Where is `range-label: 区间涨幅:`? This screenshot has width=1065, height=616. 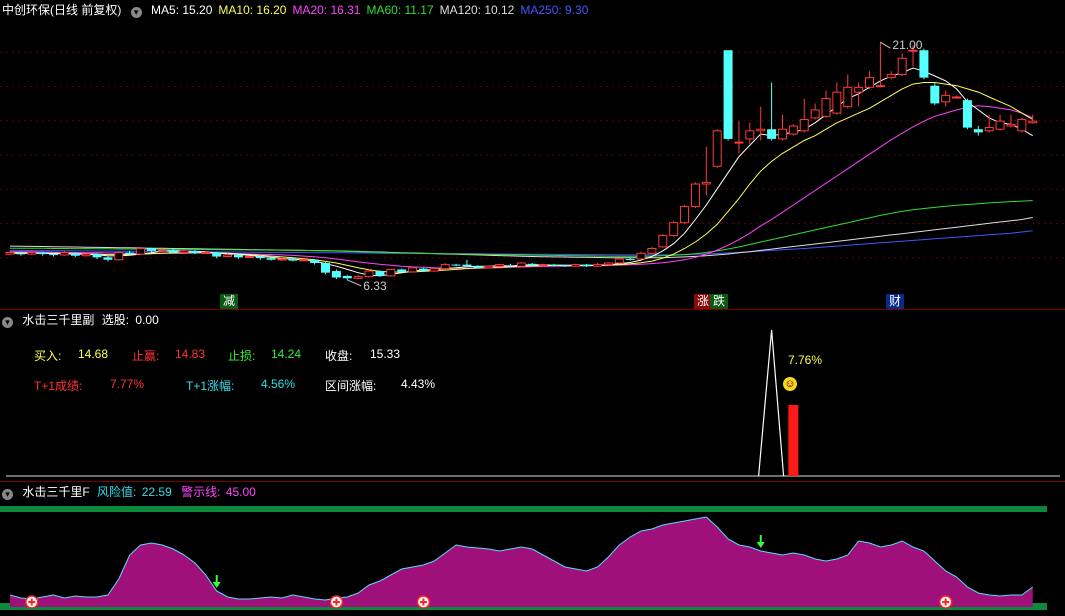
range-label: 区间涨幅: is located at coordinates (351, 386).